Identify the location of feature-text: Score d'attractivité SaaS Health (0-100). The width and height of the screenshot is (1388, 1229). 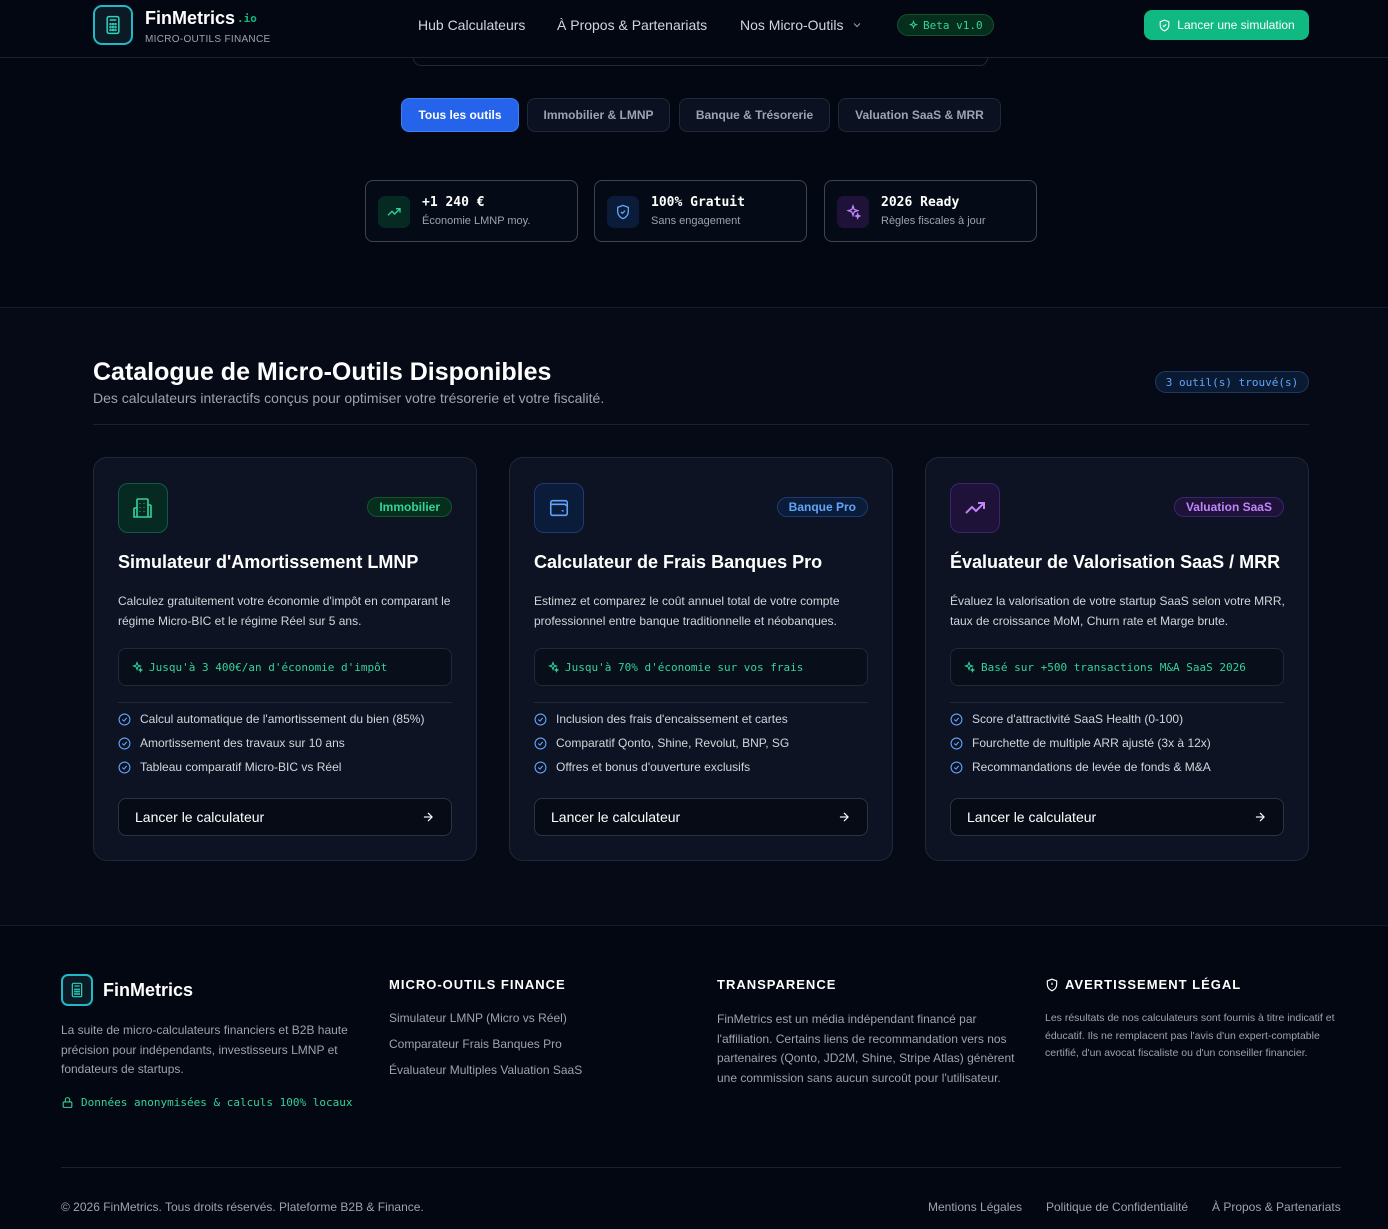
(1078, 719).